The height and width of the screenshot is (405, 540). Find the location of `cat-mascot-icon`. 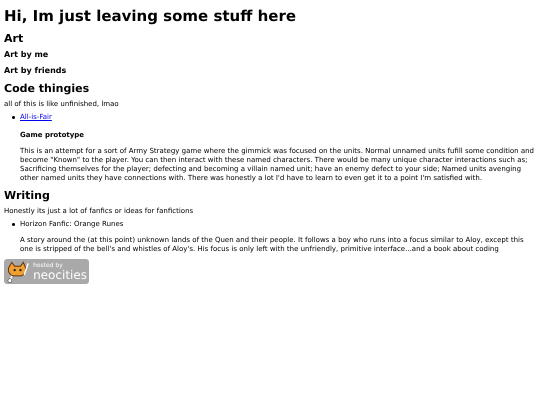

cat-mascot-icon is located at coordinates (19, 271).